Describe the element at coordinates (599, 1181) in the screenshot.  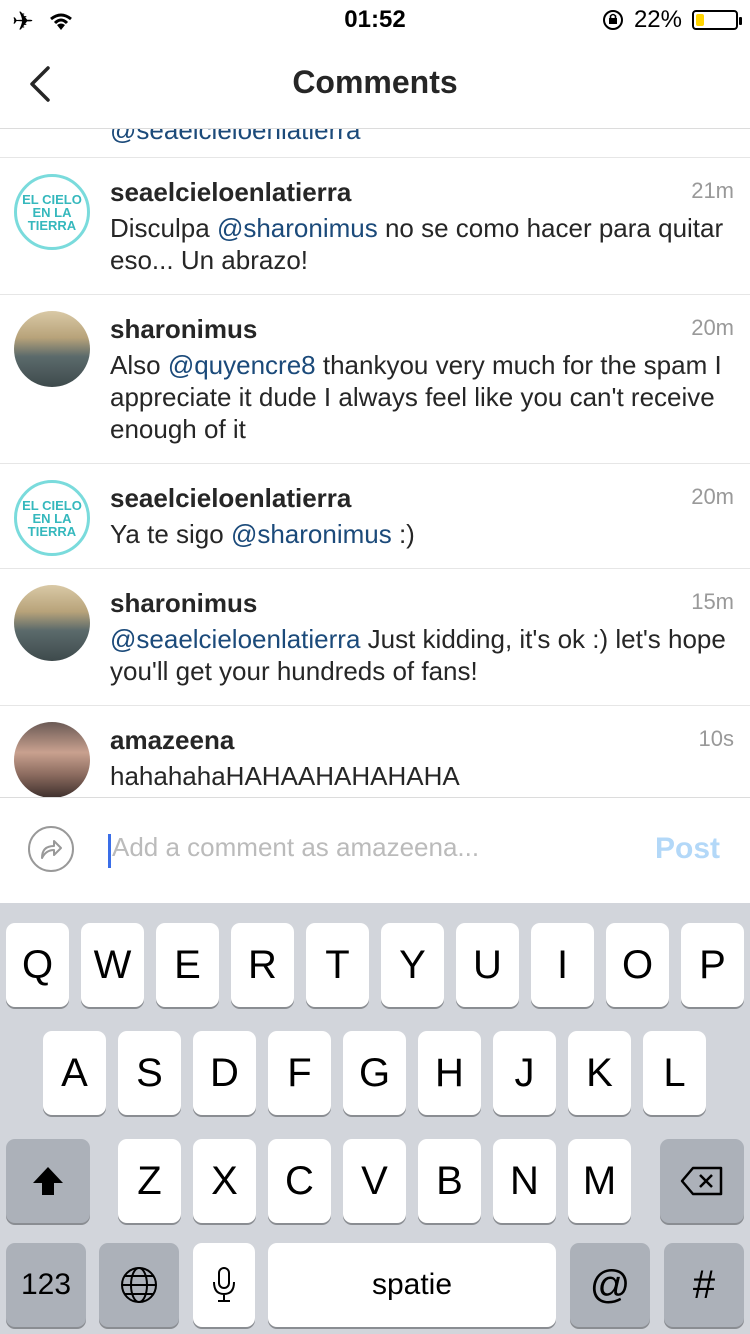
I see `key-m: M` at that location.